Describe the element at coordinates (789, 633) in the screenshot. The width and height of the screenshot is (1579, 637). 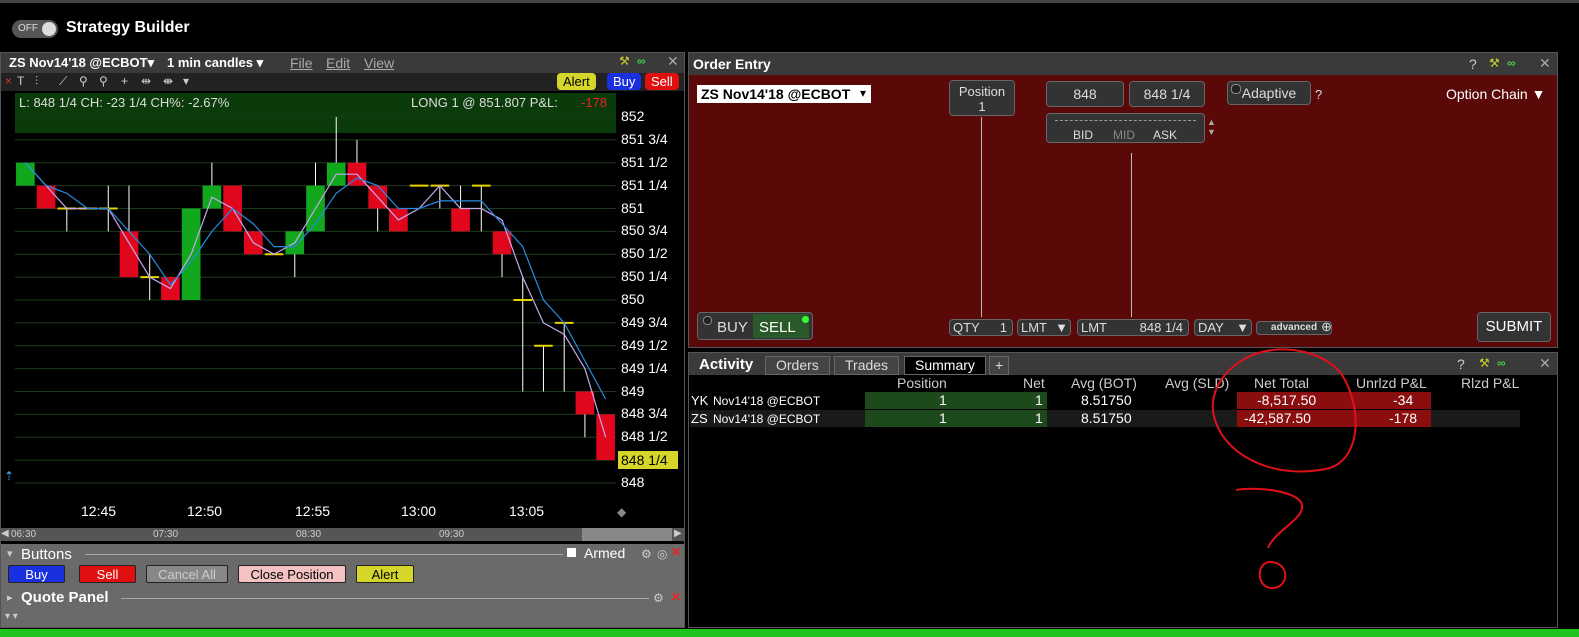
I see `status-strip` at that location.